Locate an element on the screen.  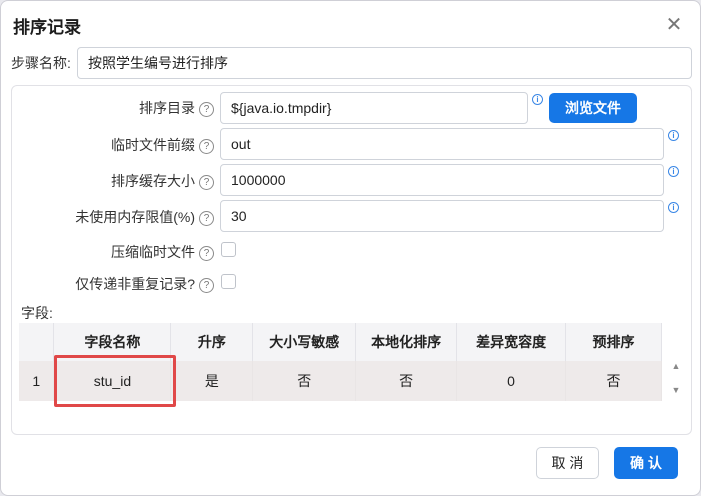
row-index: 1 is located at coordinates (37, 381).